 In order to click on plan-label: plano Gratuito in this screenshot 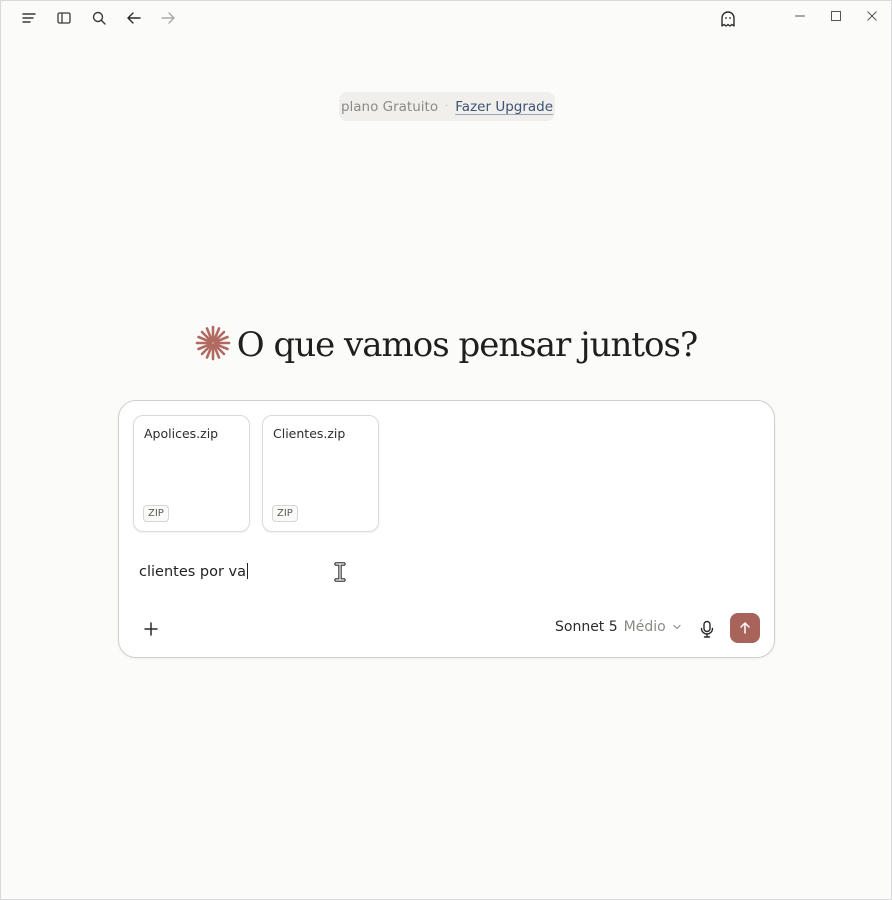, I will do `click(389, 106)`.